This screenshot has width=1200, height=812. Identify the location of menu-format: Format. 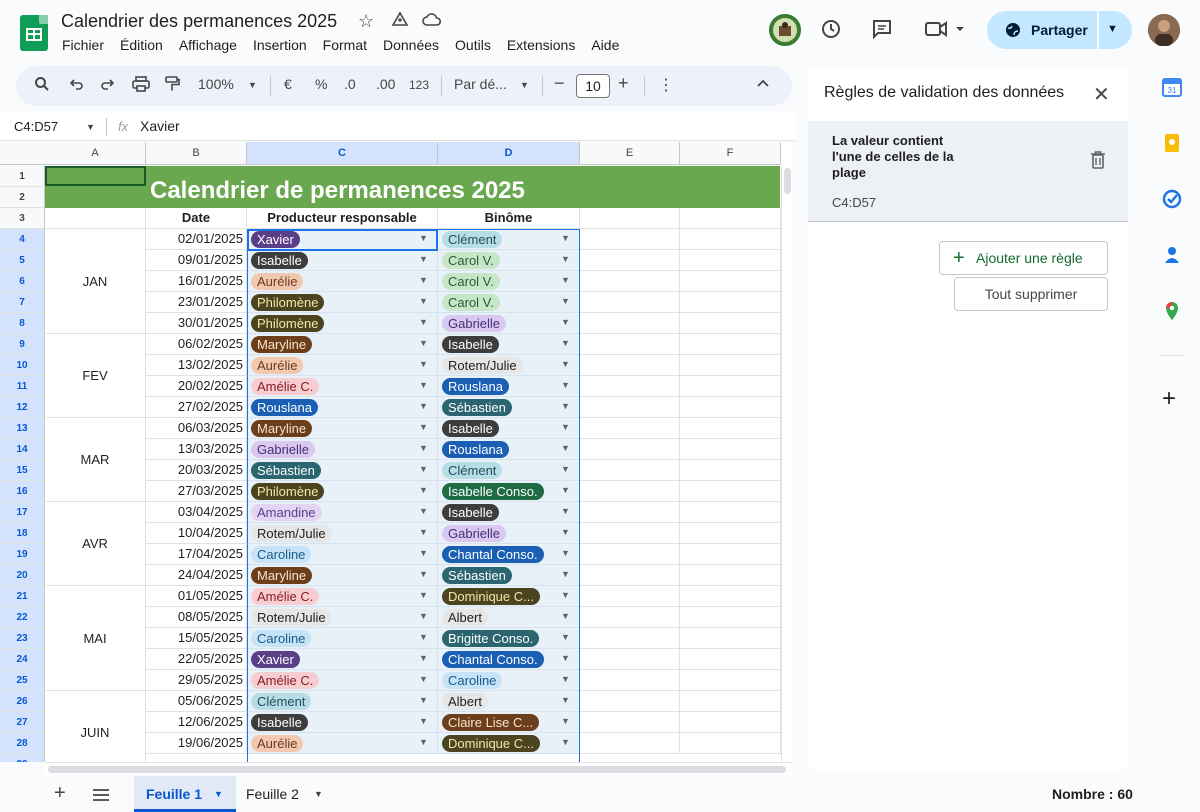
(345, 45).